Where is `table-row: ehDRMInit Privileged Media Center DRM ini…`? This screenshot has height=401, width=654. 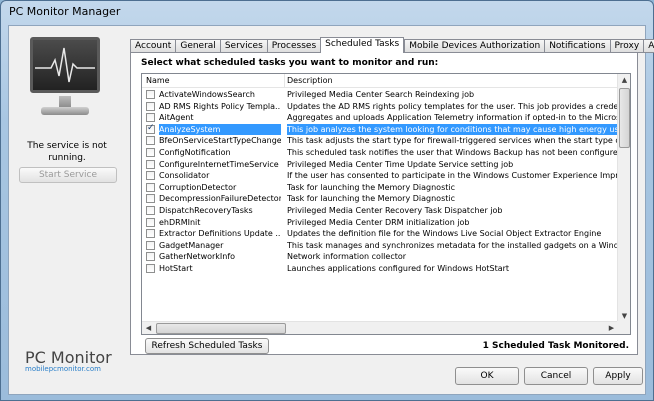
table-row: ehDRMInit Privileged Media Center DRM ini… is located at coordinates (380, 223).